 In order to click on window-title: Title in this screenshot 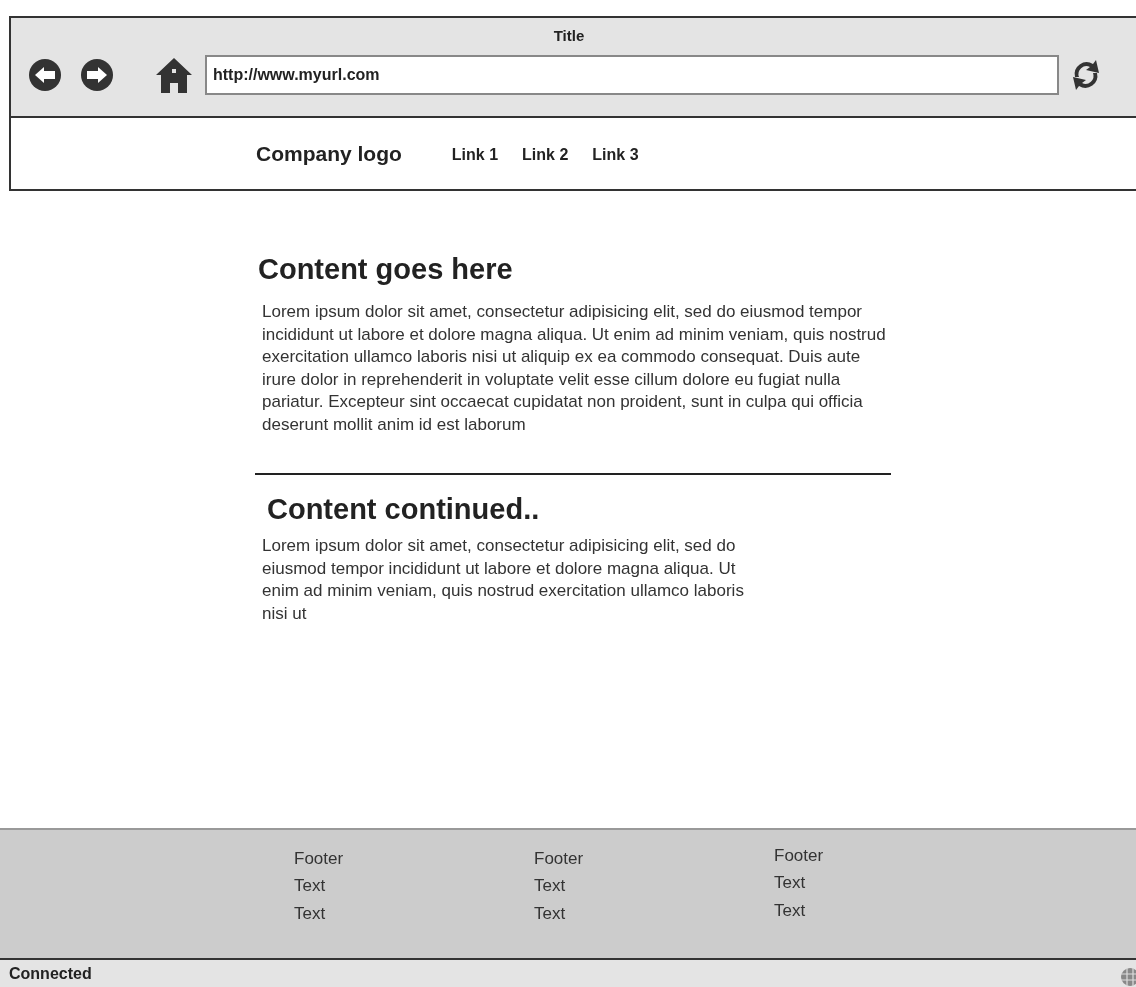, I will do `click(569, 34)`.